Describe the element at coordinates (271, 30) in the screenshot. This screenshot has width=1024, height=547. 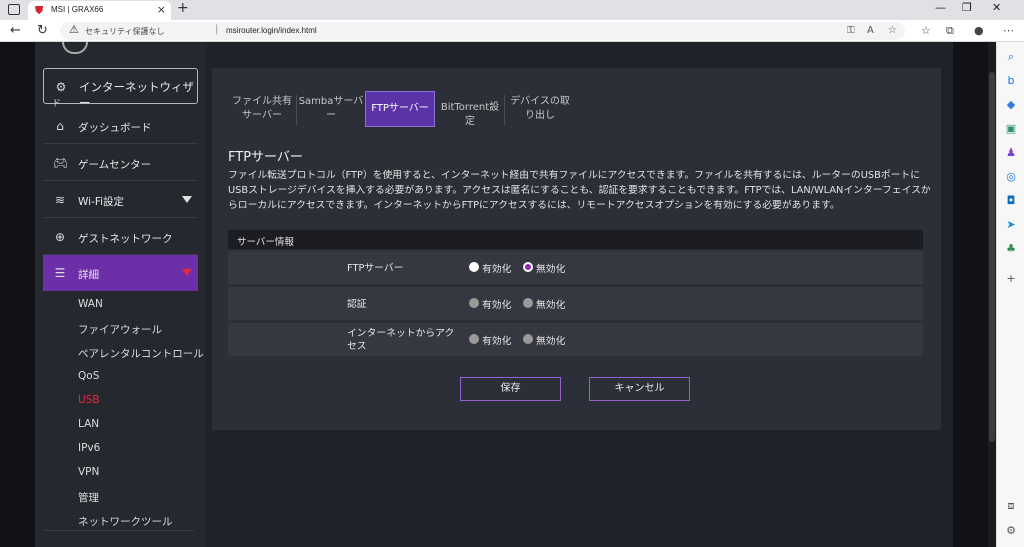
I see `url-text: msirouter.login/index.html` at that location.